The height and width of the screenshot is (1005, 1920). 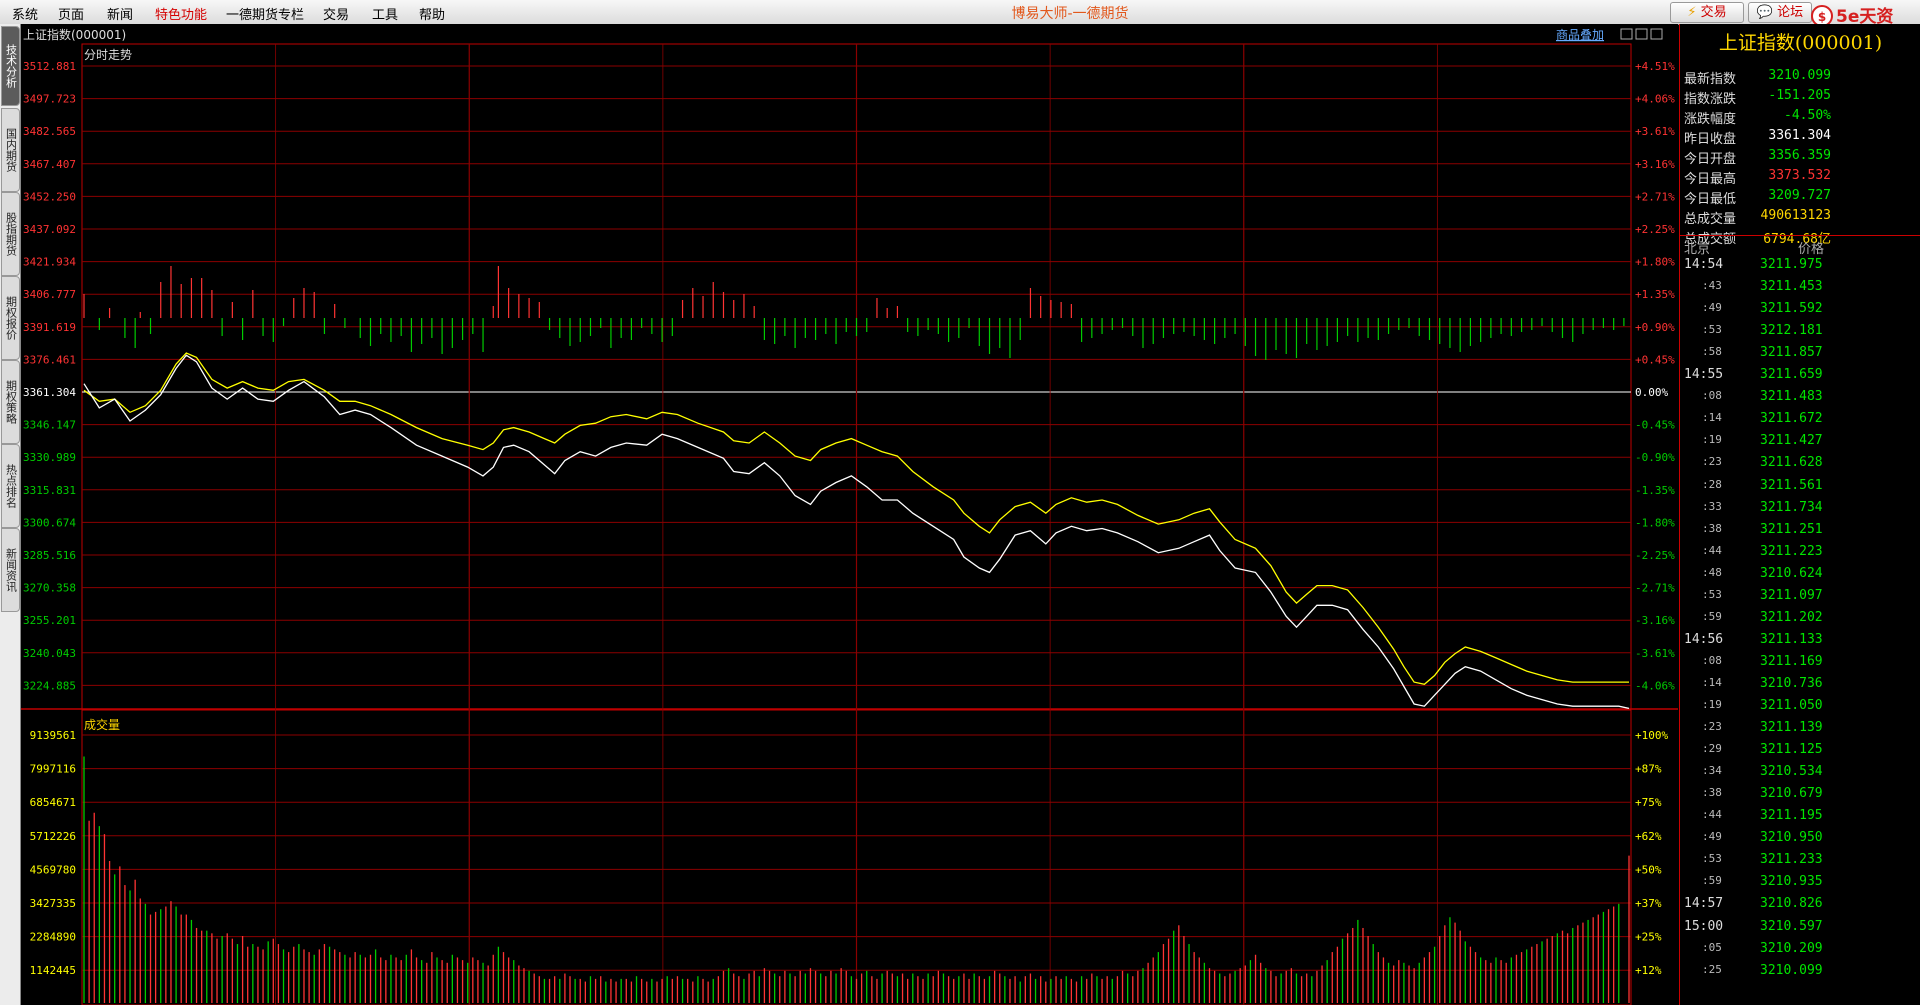 I want to click on price-axis-label: 3437.092, so click(x=49, y=229).